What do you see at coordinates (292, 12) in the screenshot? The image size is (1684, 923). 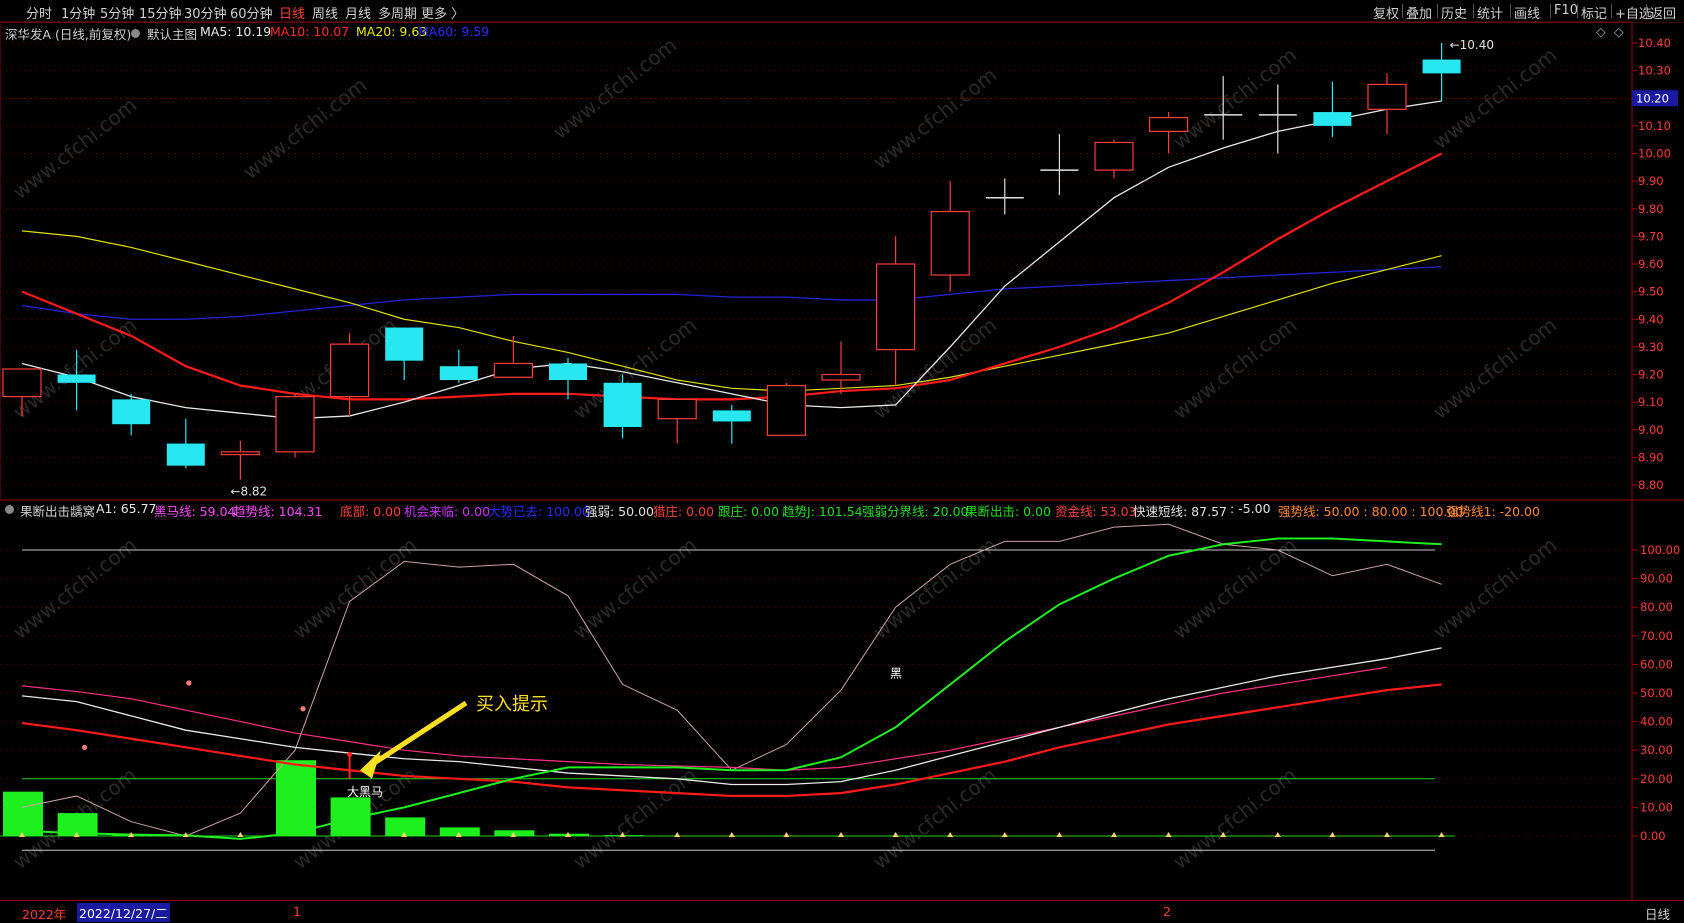 I see `period-tab: 日线` at bounding box center [292, 12].